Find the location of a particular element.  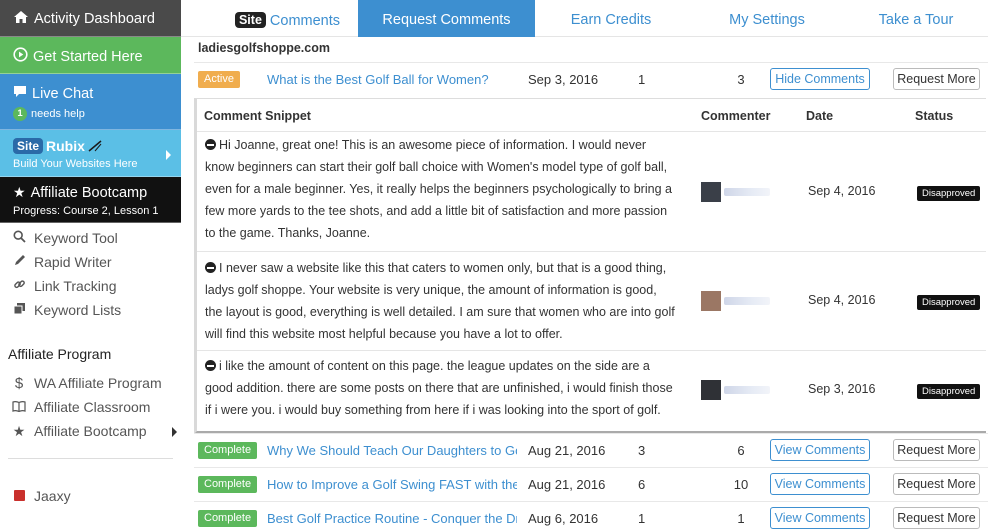

copy-icon is located at coordinates (19, 310).